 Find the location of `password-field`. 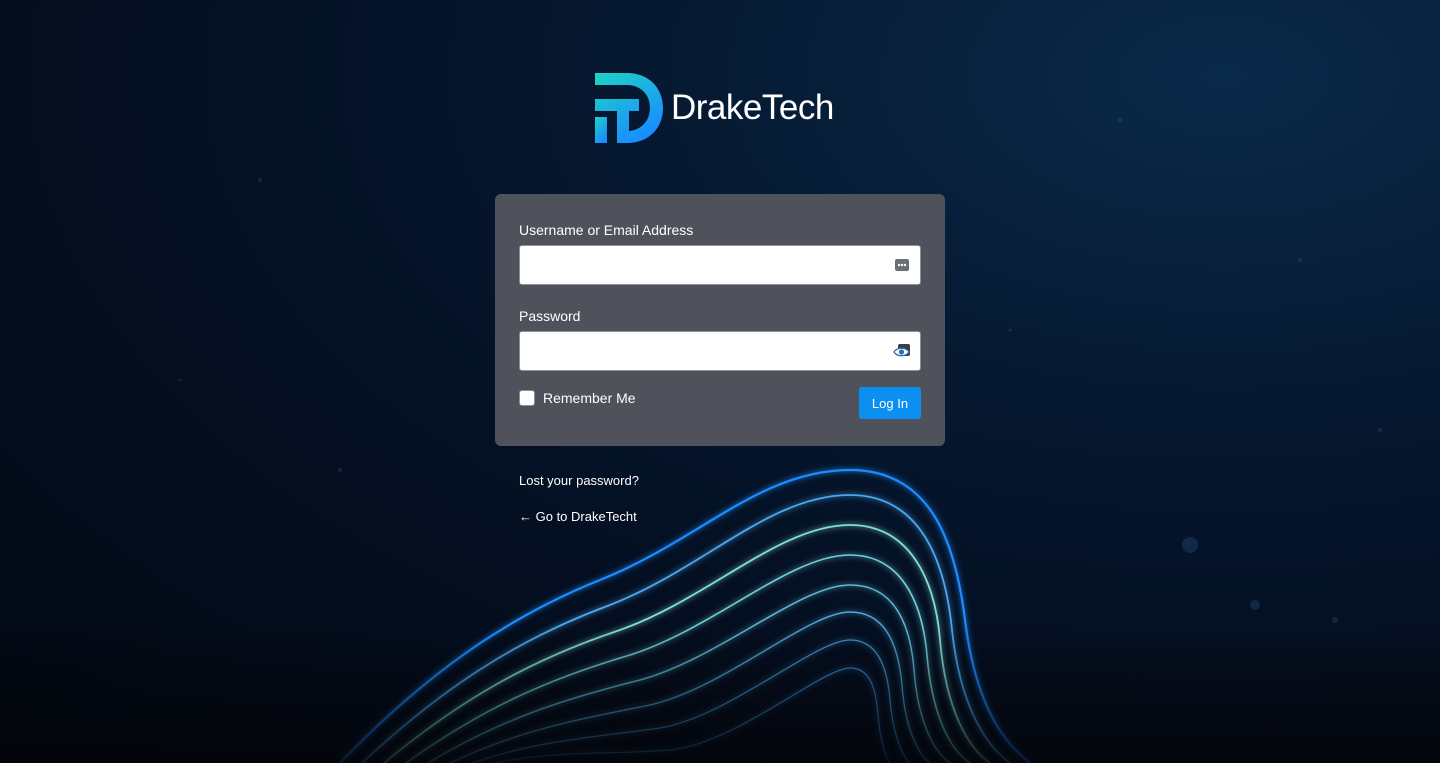

password-field is located at coordinates (720, 351).